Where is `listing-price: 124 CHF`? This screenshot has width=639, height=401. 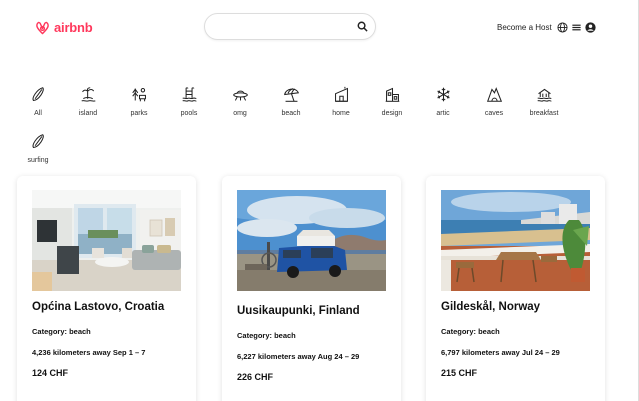 listing-price: 124 CHF is located at coordinates (50, 373).